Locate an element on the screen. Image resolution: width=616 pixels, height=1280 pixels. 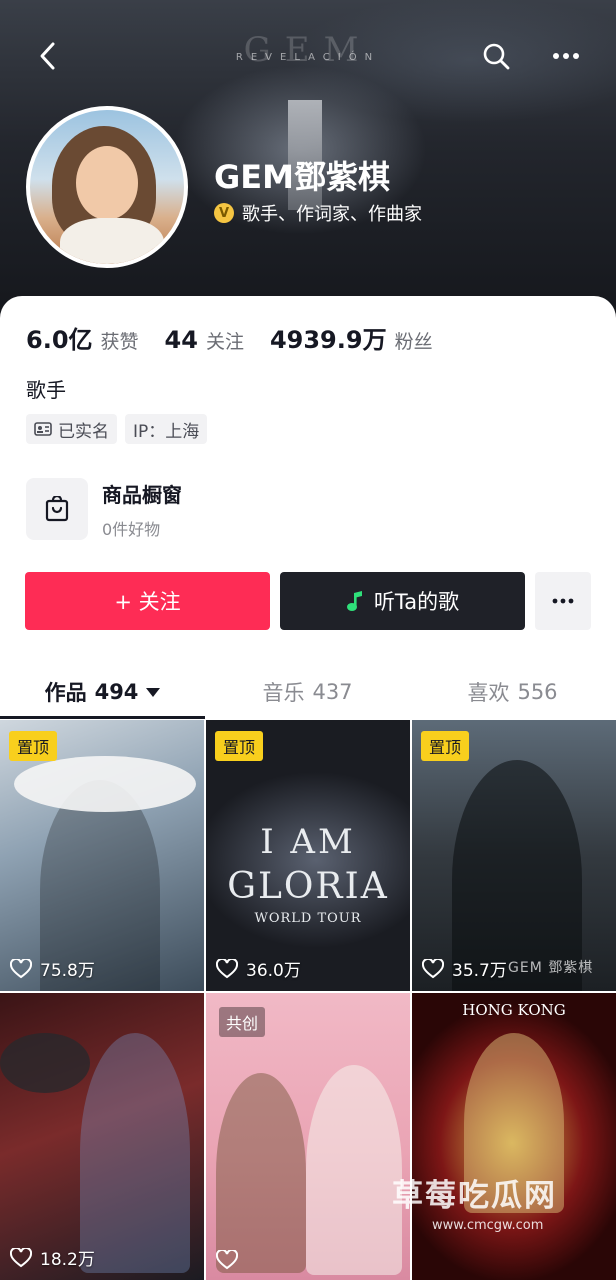
video-thumbnail: I AM GLORIA WORLD TOUR 置顶 36.0万 is located at coordinates (308, 855).